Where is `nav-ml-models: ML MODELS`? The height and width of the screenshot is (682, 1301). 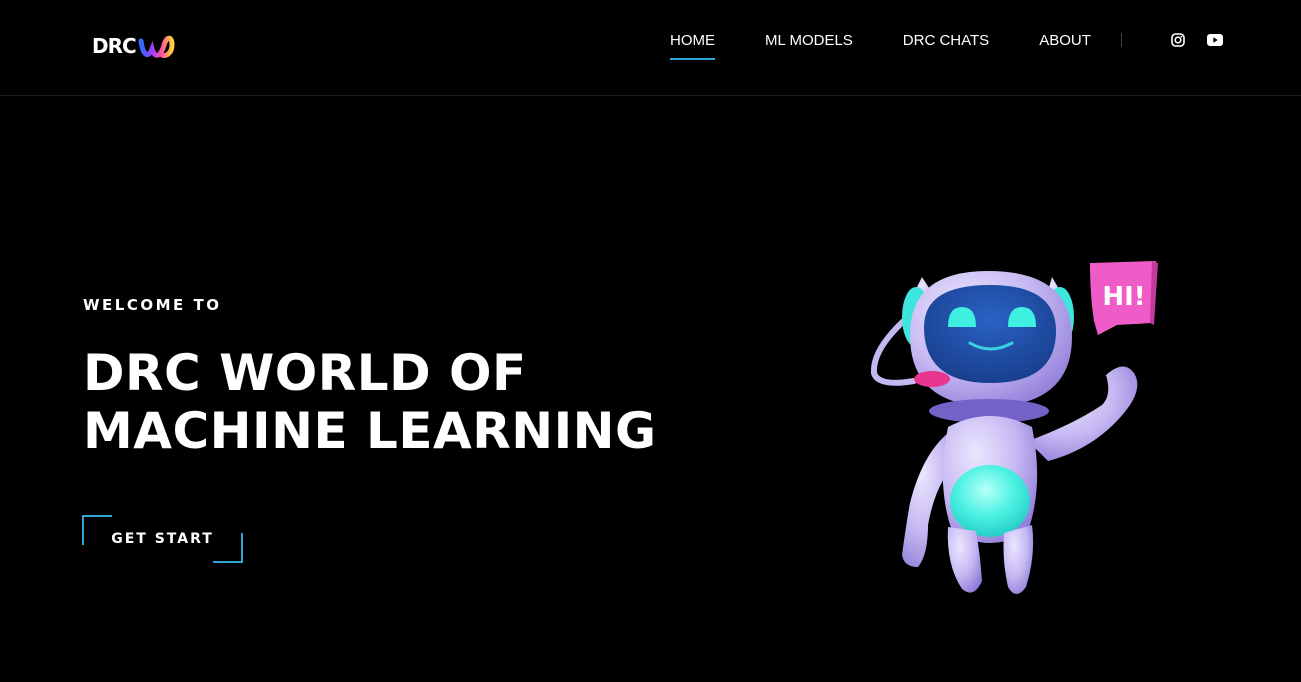 nav-ml-models: ML MODELS is located at coordinates (809, 44).